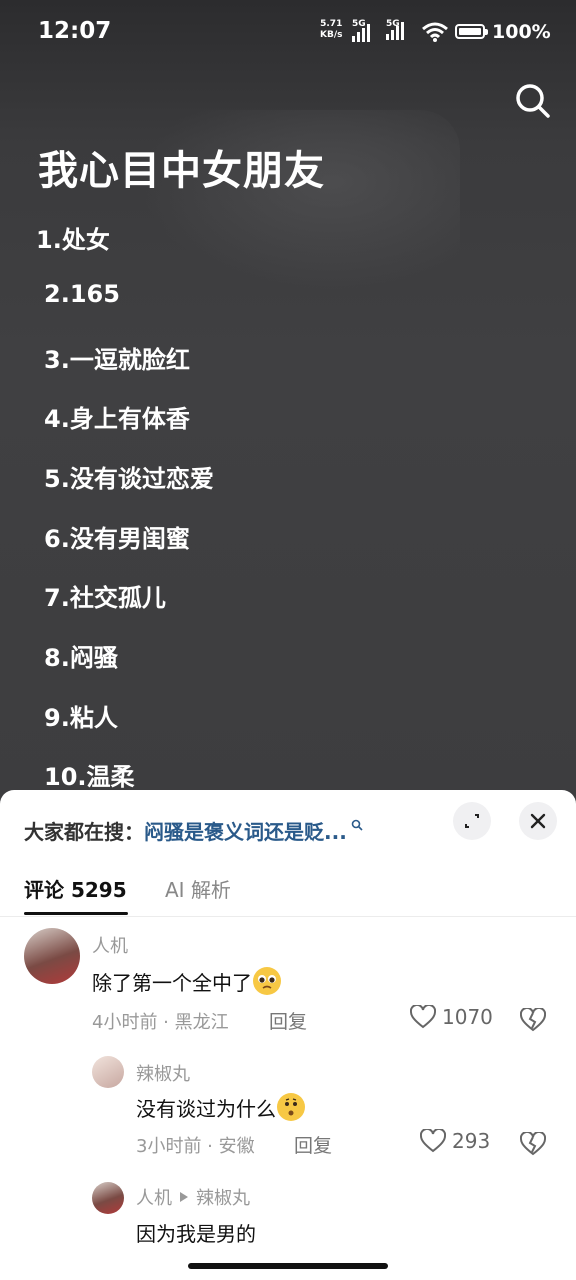  I want to click on pleading-face-icon, so click(267, 981).